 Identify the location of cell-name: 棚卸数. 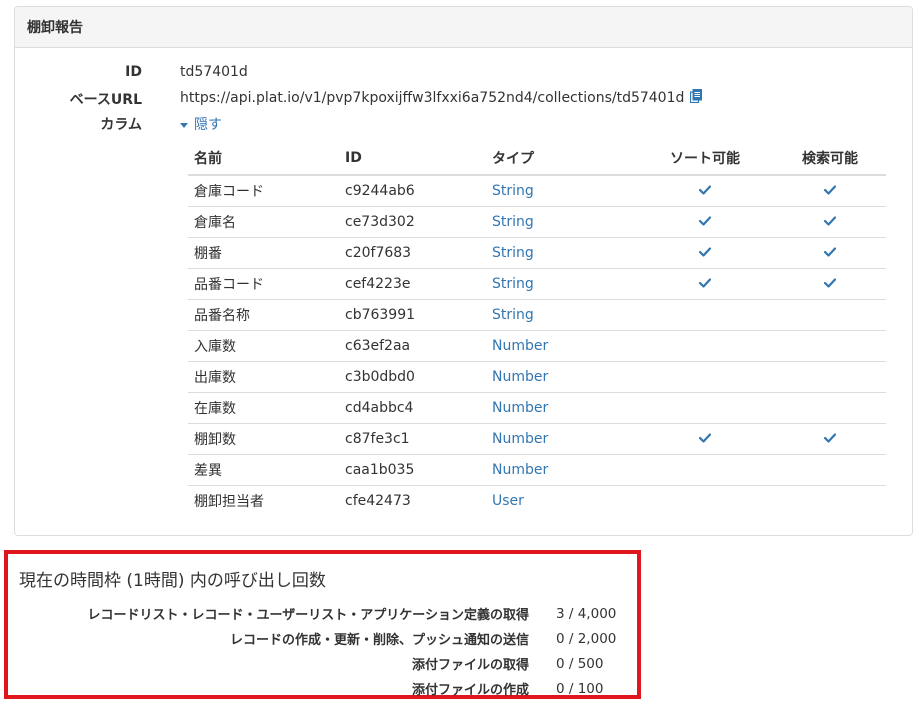
(263, 438).